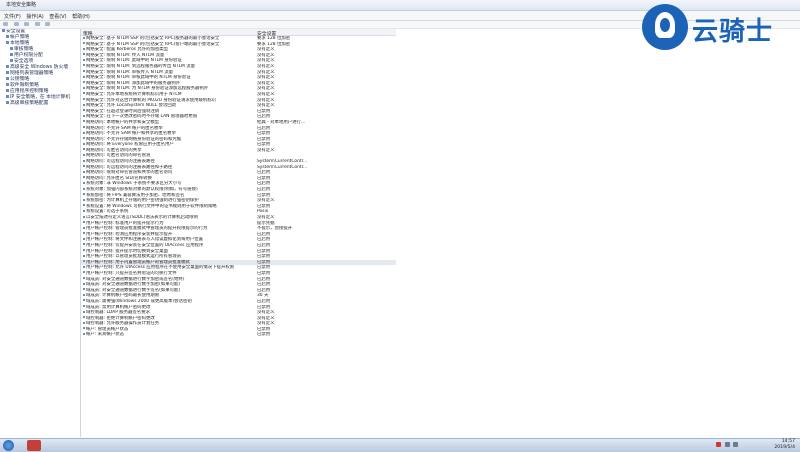  I want to click on policy-label: 网络访问: 可匿名访问的命名管道, so click(118, 156).